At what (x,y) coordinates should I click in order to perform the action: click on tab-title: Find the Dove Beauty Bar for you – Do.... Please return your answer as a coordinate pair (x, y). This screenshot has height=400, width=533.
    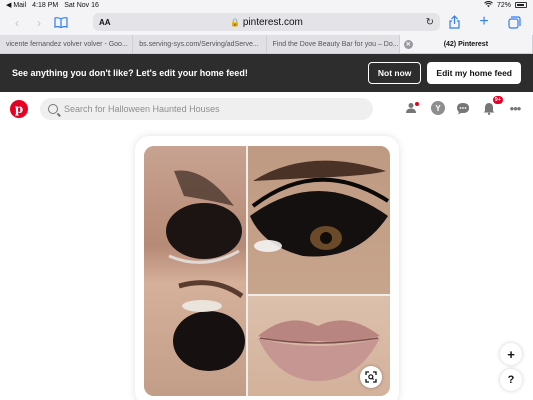
    Looking at the image, I should click on (335, 44).